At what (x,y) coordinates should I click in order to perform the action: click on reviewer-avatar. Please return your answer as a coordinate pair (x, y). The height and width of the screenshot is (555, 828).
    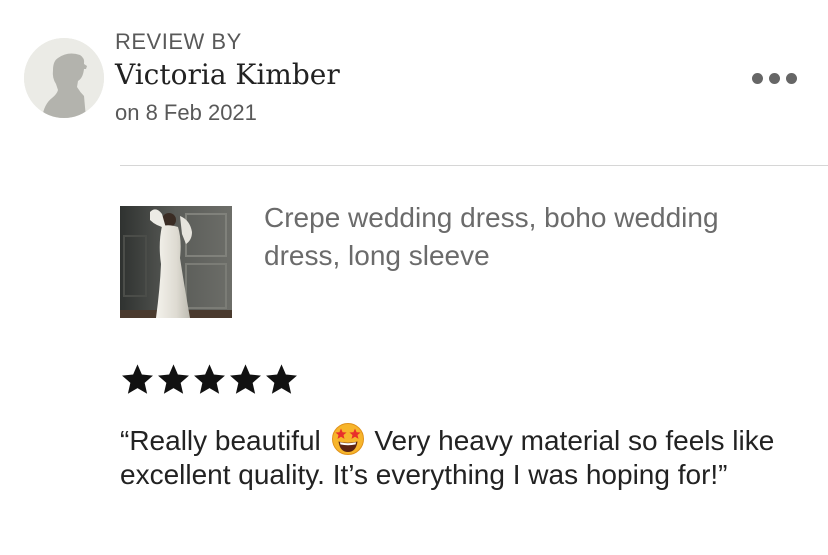
    Looking at the image, I should click on (64, 78).